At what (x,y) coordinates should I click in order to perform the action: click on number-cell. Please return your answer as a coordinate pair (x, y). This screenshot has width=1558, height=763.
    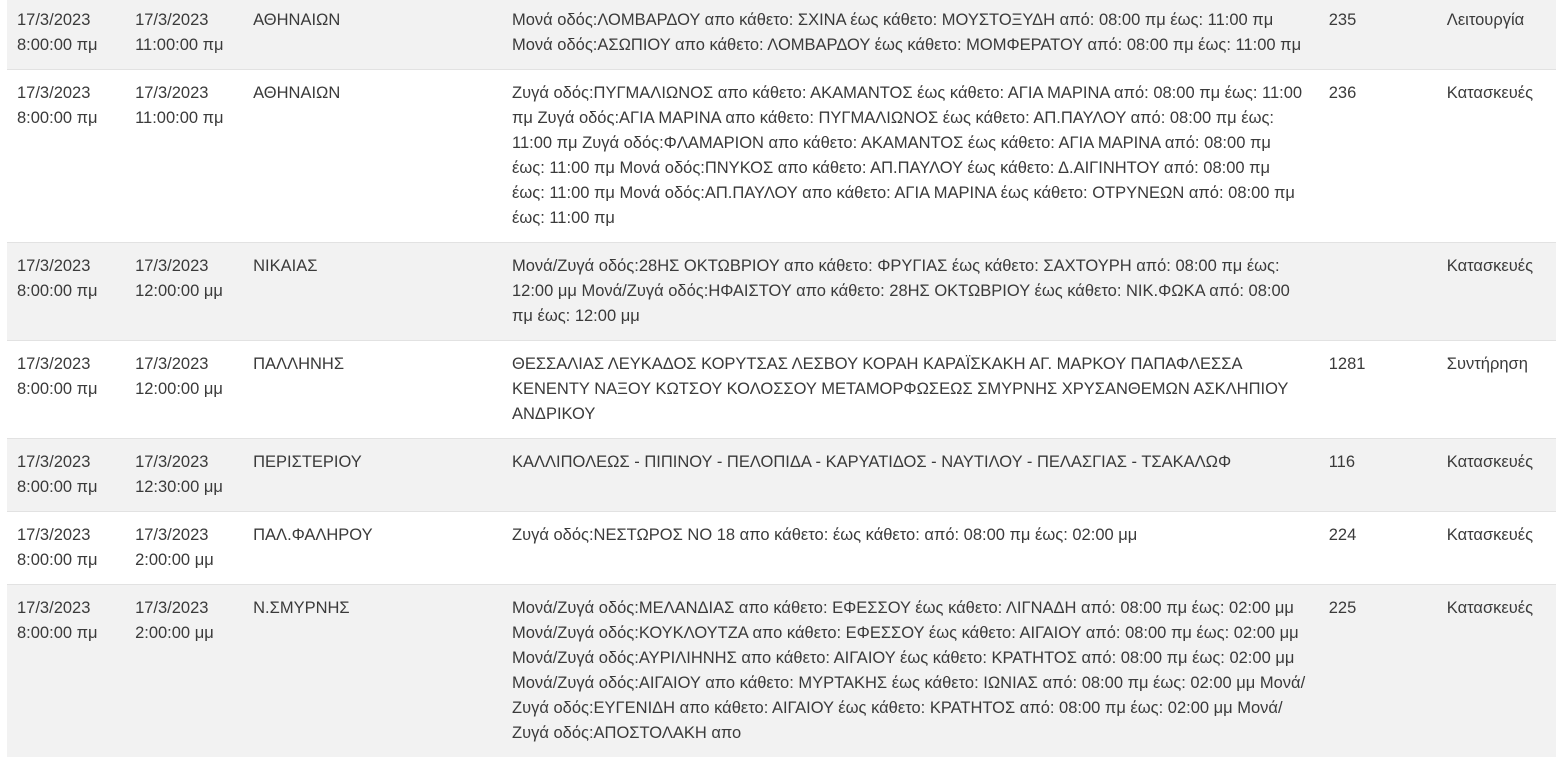
    Looking at the image, I should click on (1377, 291).